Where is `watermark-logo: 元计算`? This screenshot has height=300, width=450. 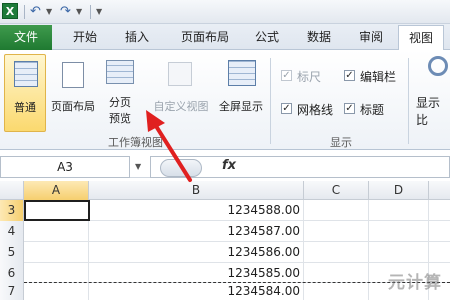
watermark-logo: 元计算 is located at coordinates (415, 283).